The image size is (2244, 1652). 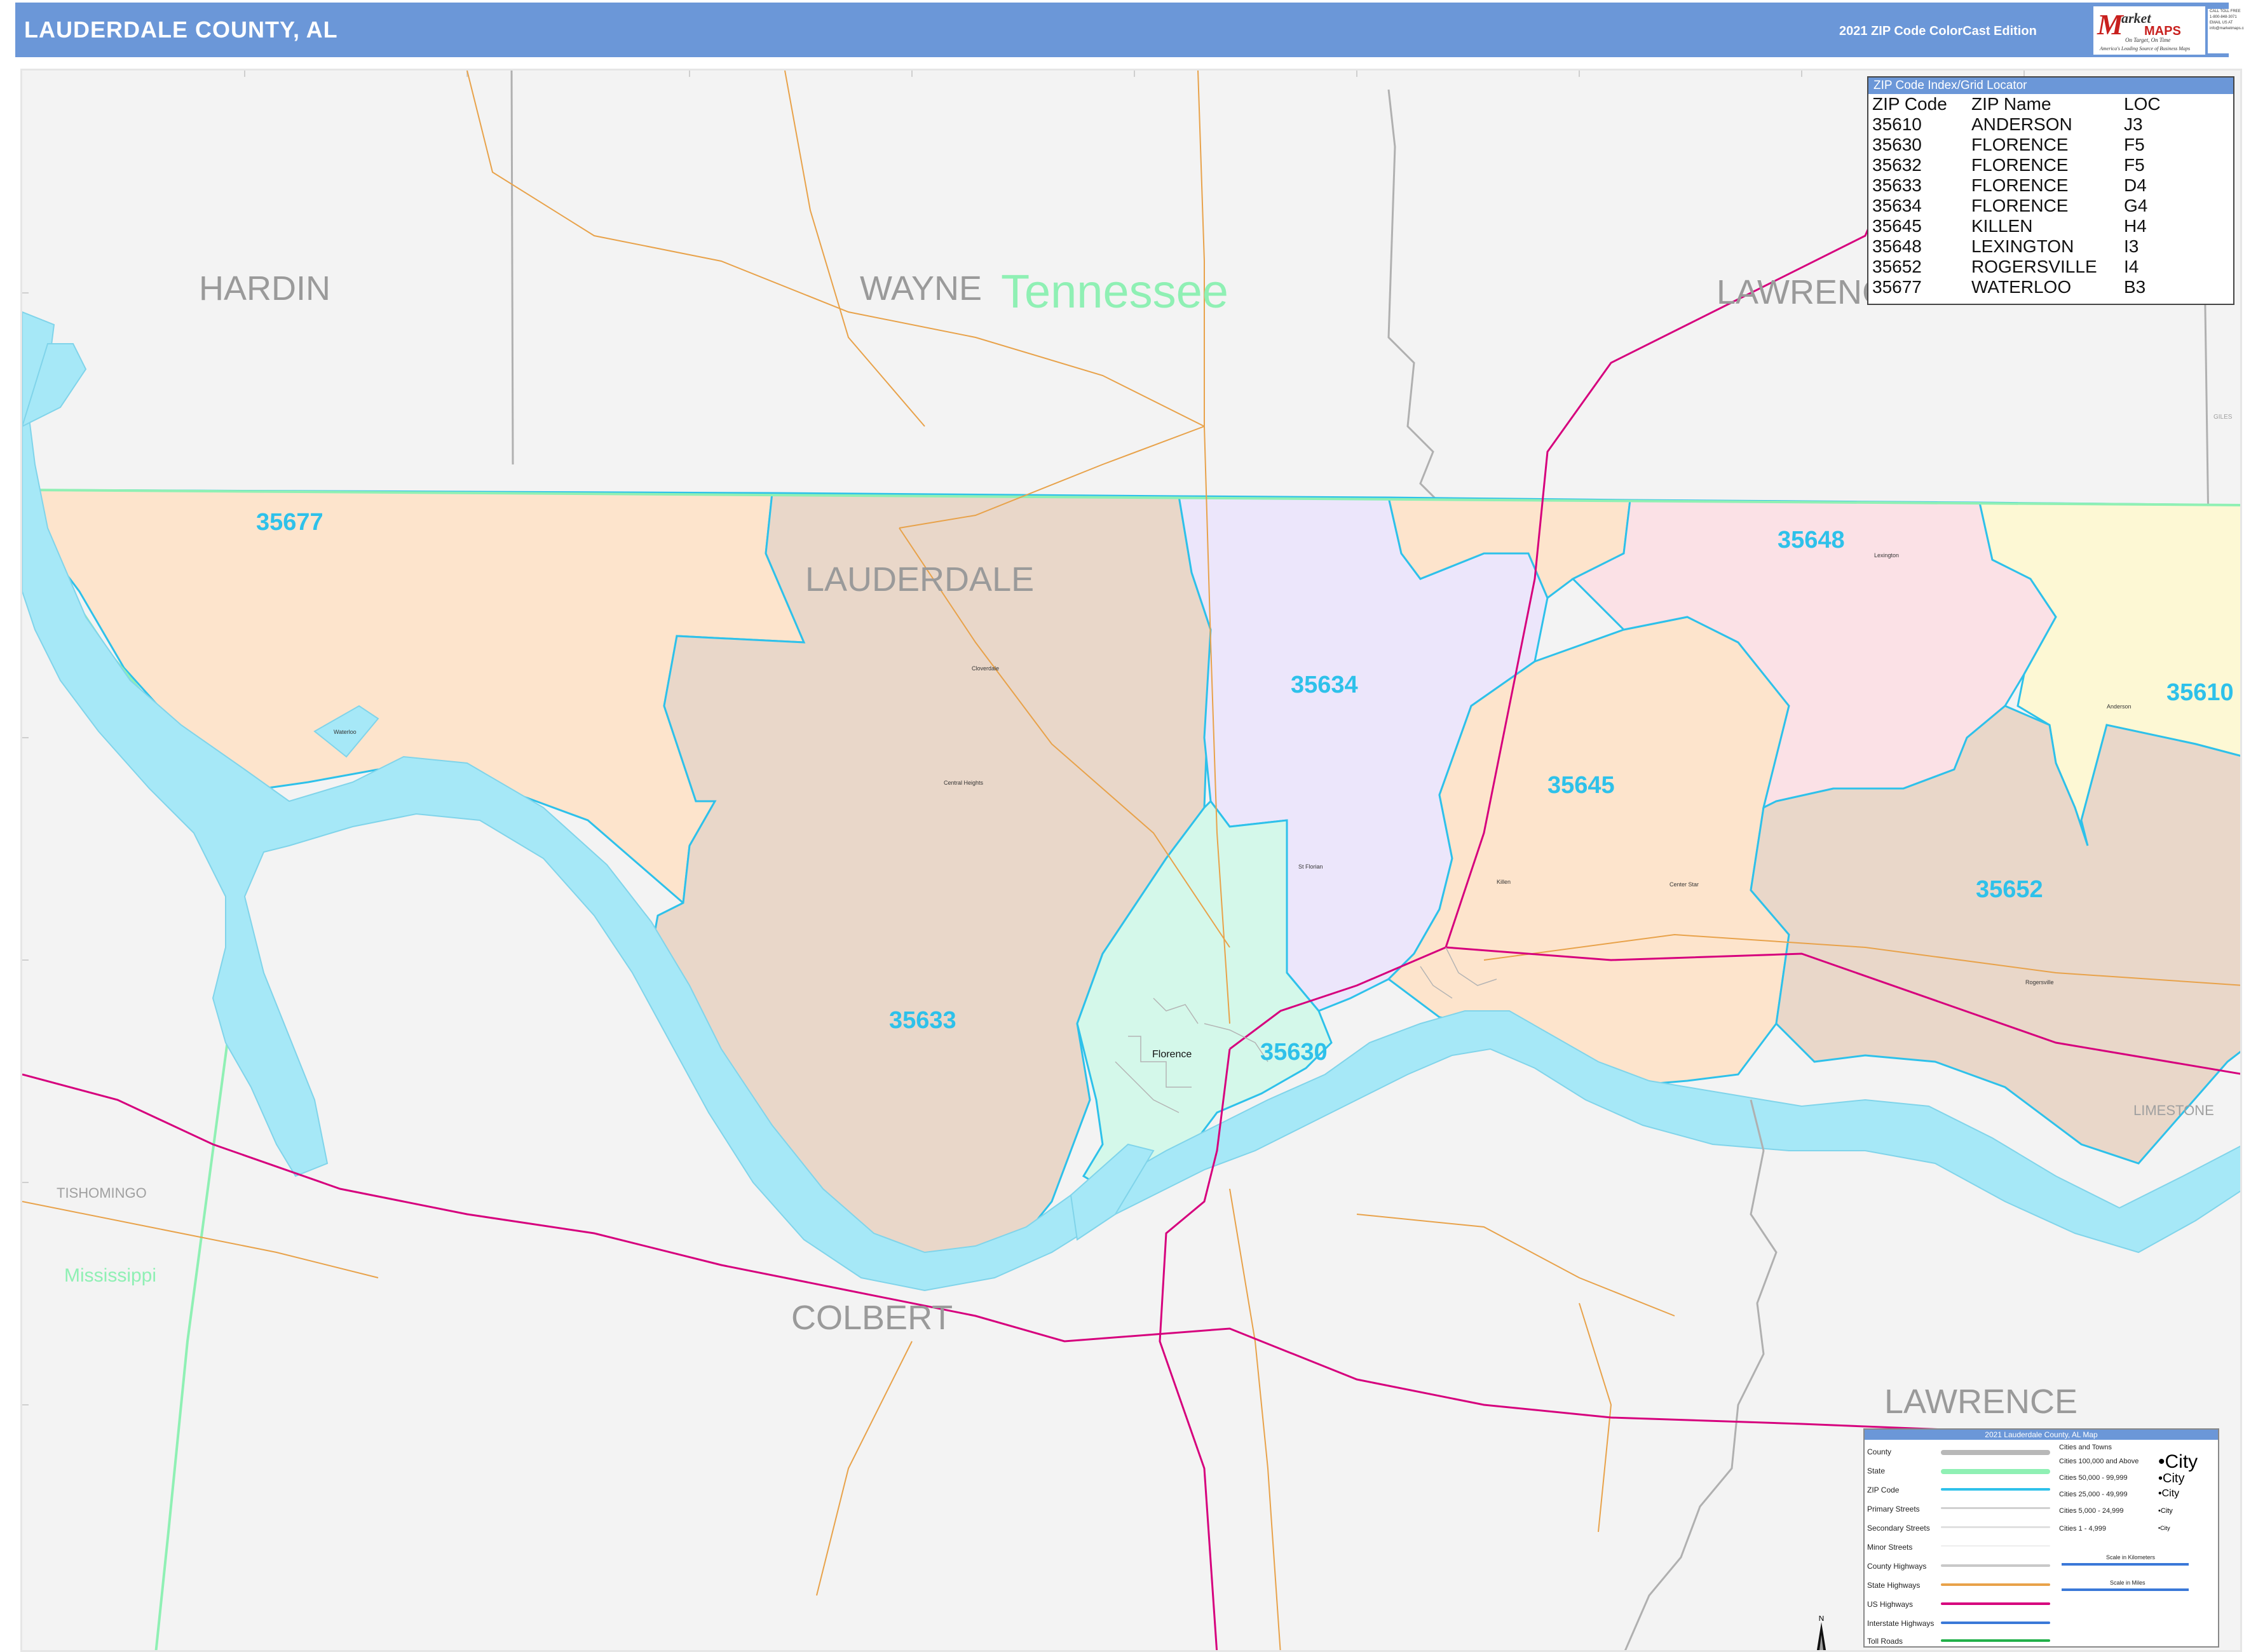 I want to click on legend-swatch-minor, so click(x=1995, y=1546).